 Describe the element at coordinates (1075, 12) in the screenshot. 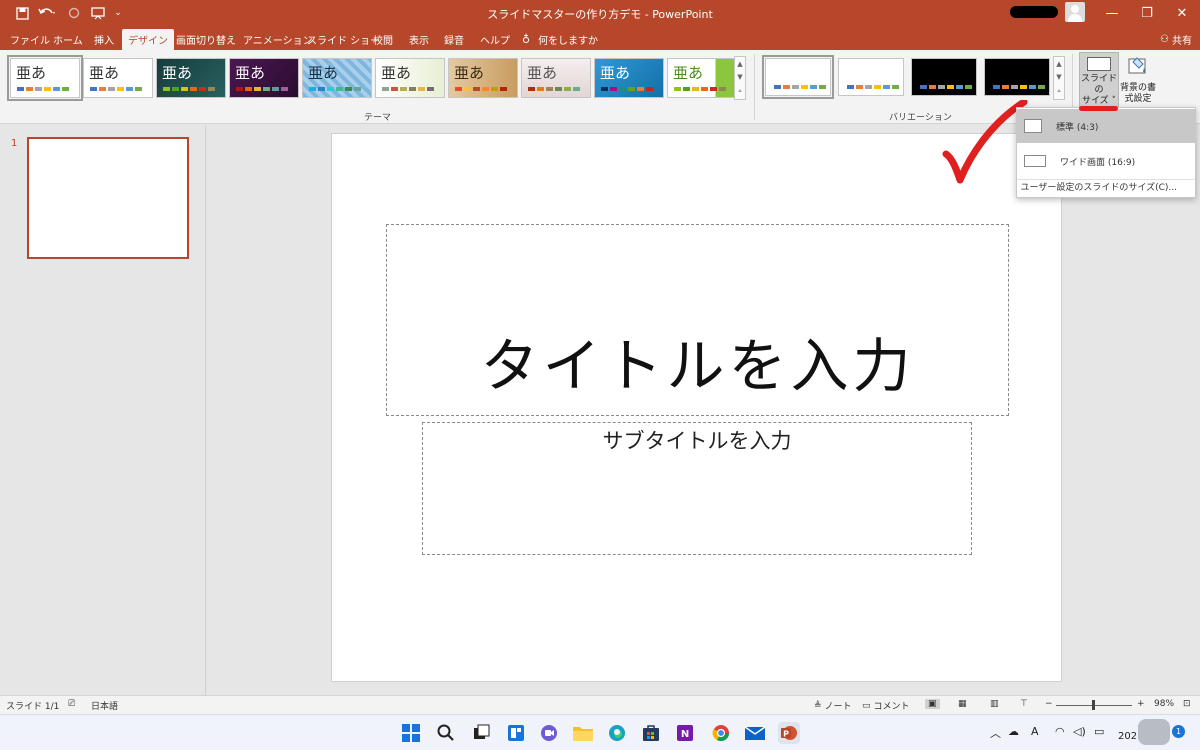

I see `avatar` at that location.